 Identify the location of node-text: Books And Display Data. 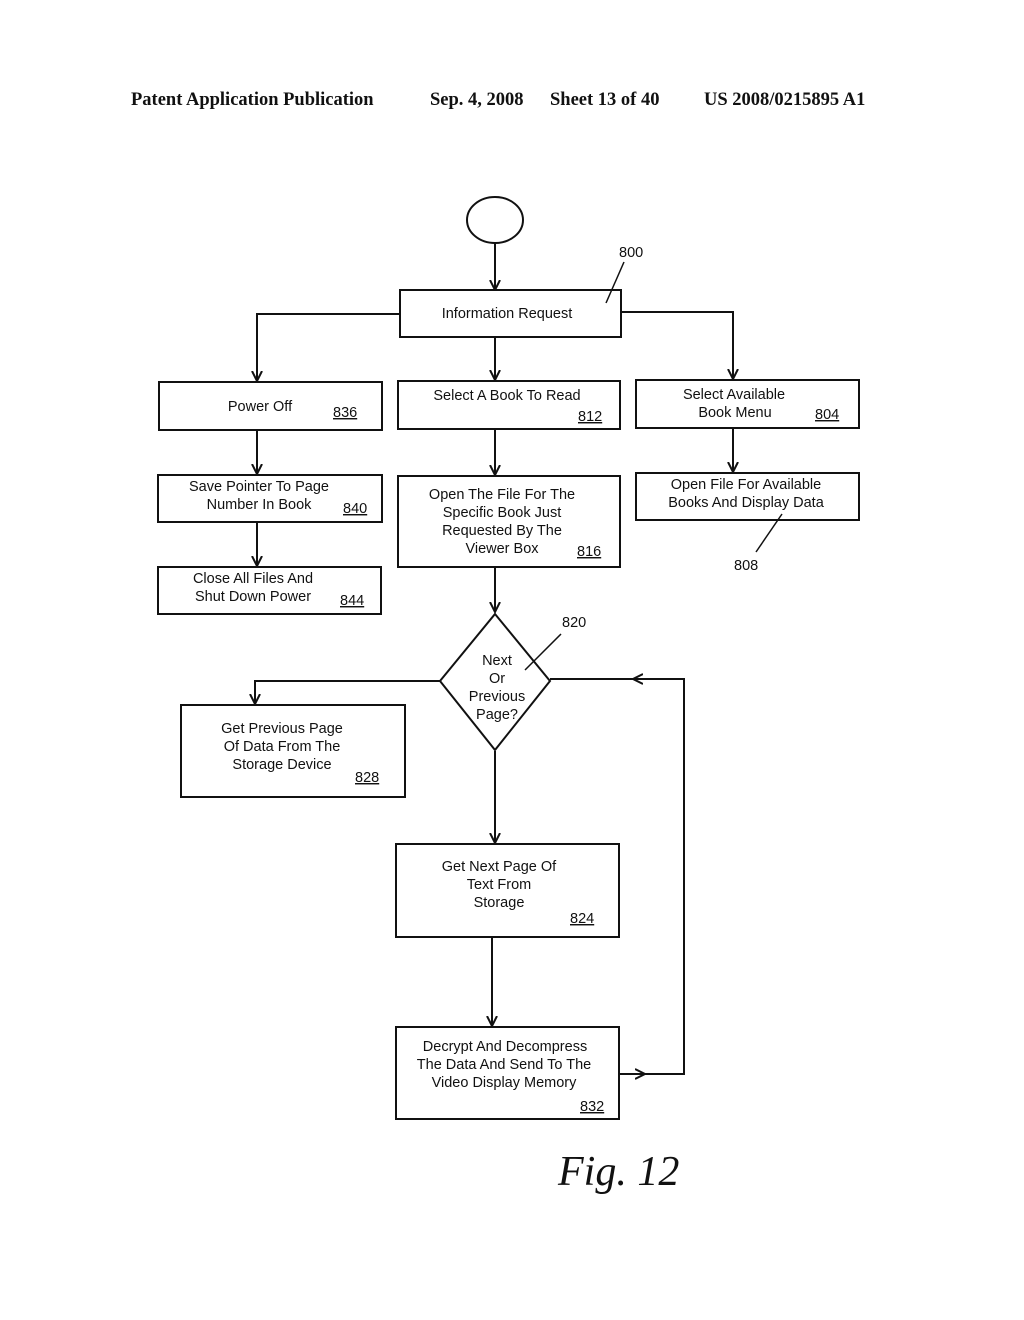
(746, 503).